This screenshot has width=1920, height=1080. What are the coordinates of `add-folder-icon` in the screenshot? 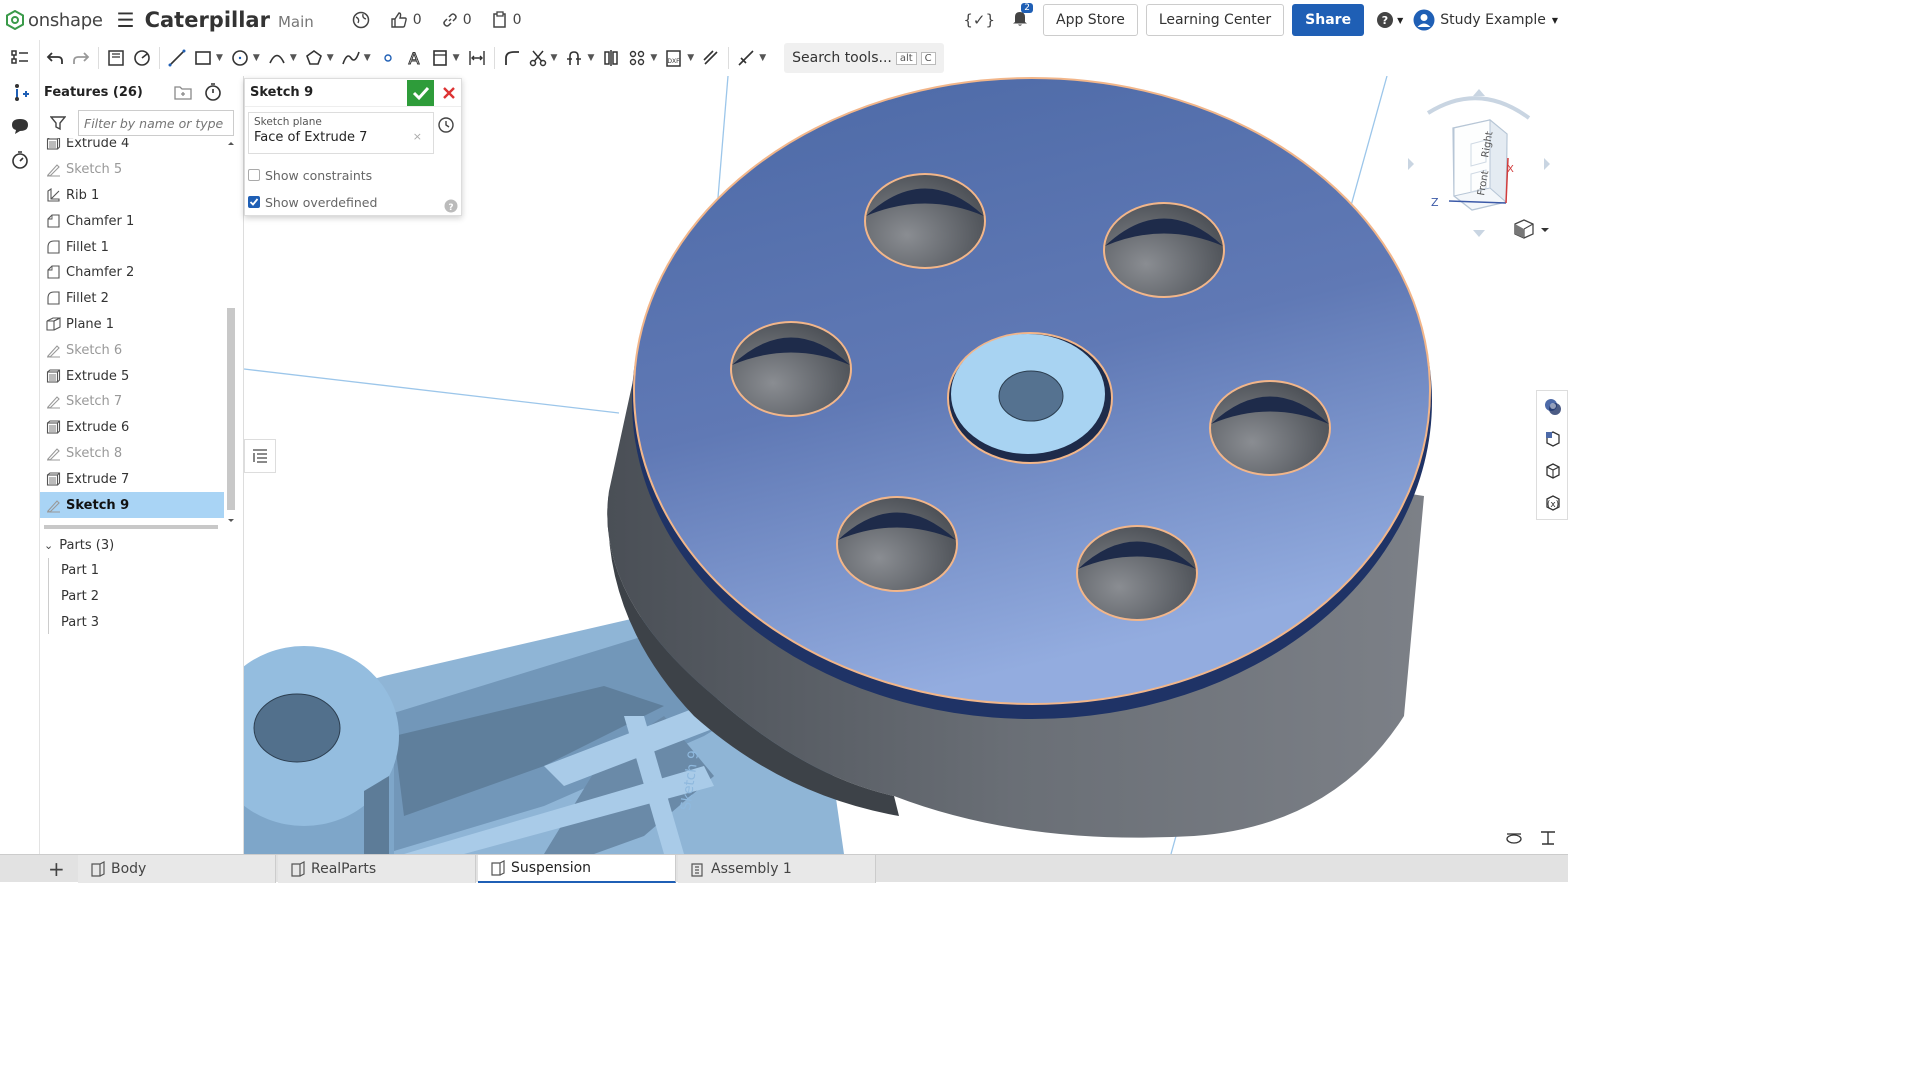 It's located at (183, 94).